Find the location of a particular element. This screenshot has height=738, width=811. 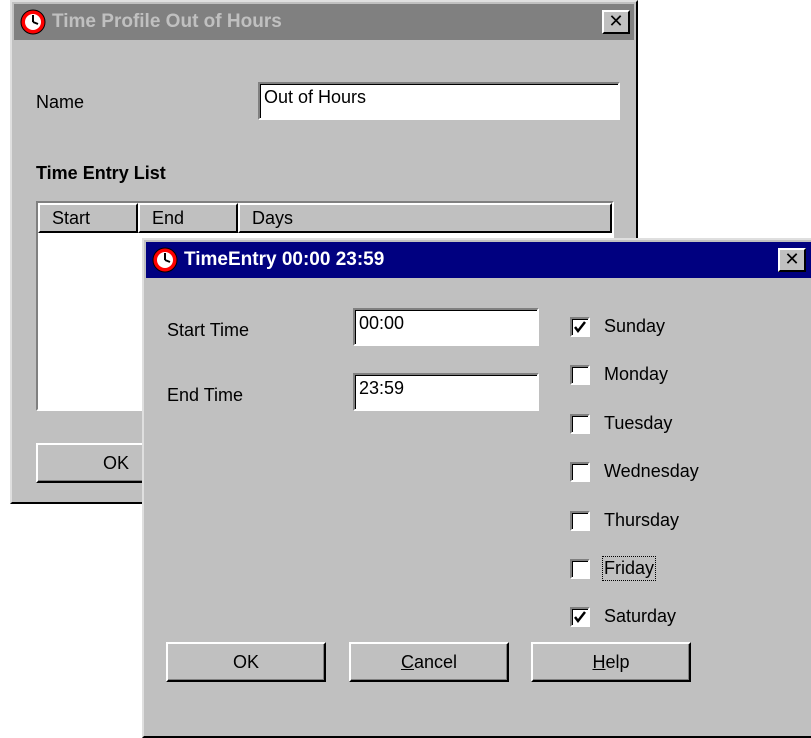

wednesday-checkbox is located at coordinates (580, 471).